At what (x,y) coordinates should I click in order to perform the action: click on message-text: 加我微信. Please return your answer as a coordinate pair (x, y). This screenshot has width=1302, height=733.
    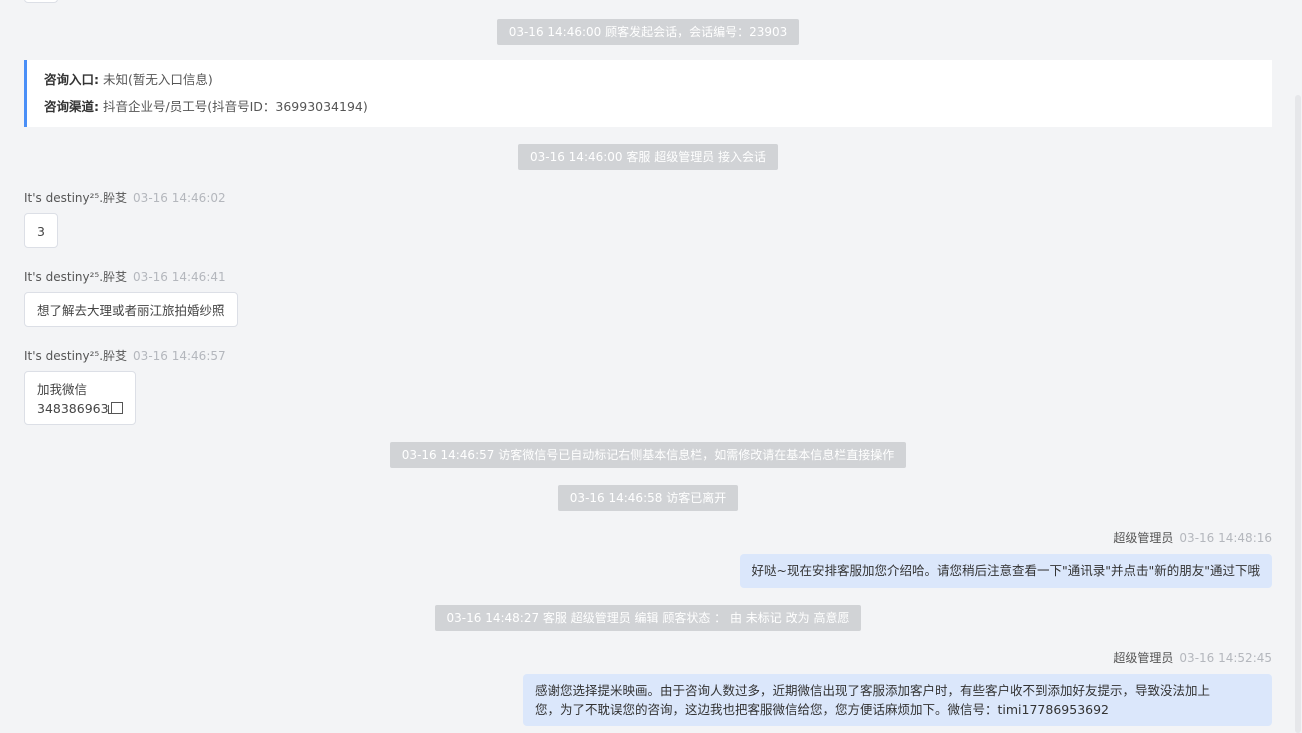
    Looking at the image, I should click on (62, 389).